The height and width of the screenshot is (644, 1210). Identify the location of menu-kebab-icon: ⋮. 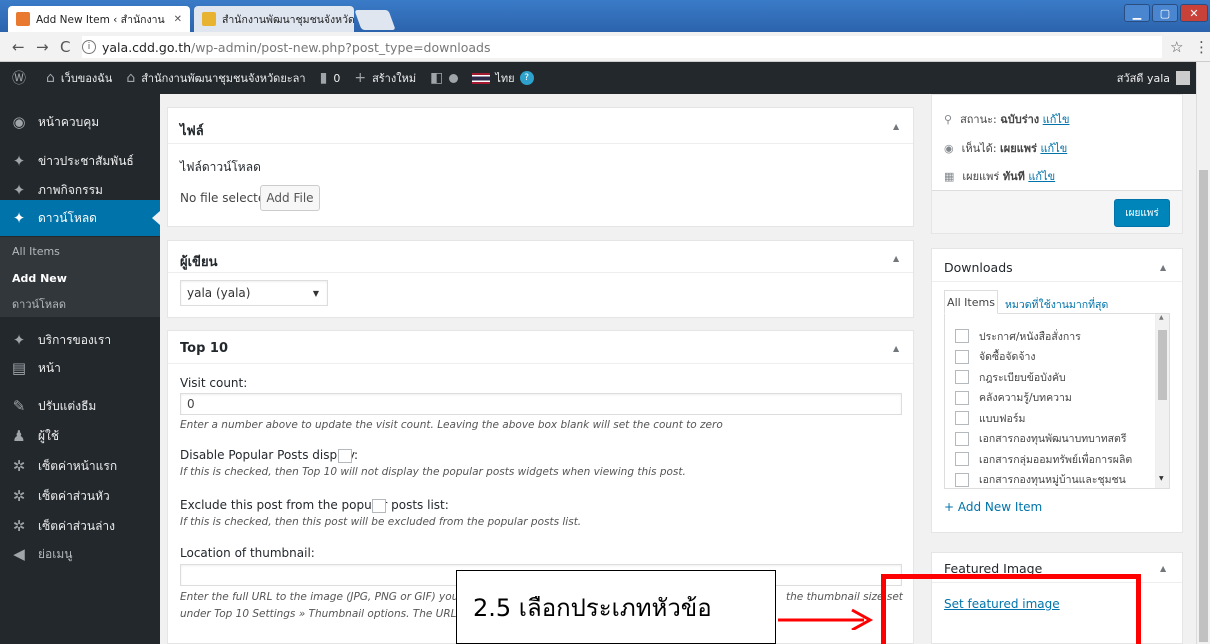
(1201, 47).